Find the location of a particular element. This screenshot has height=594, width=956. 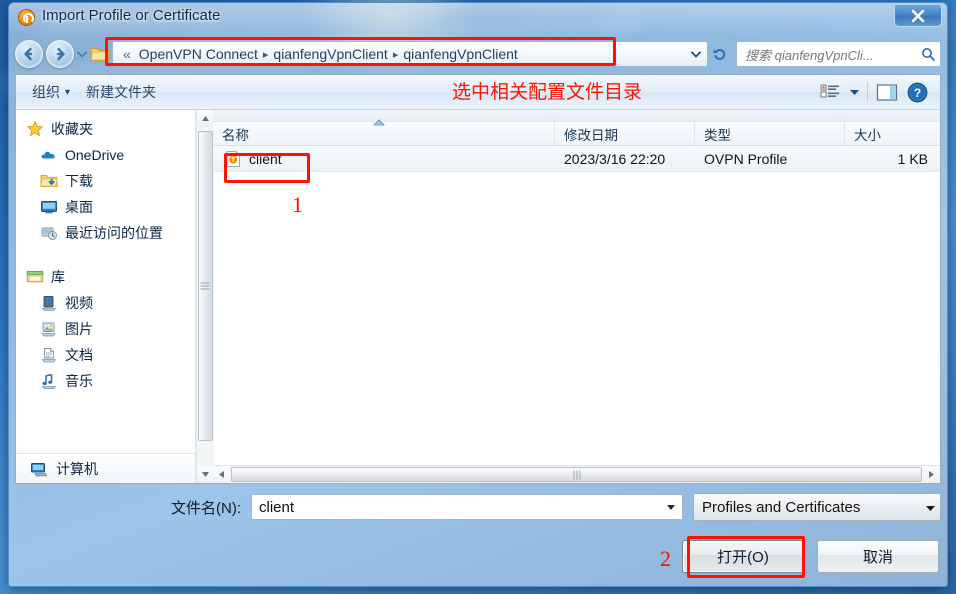

scroll-left-icon is located at coordinates (221, 474).